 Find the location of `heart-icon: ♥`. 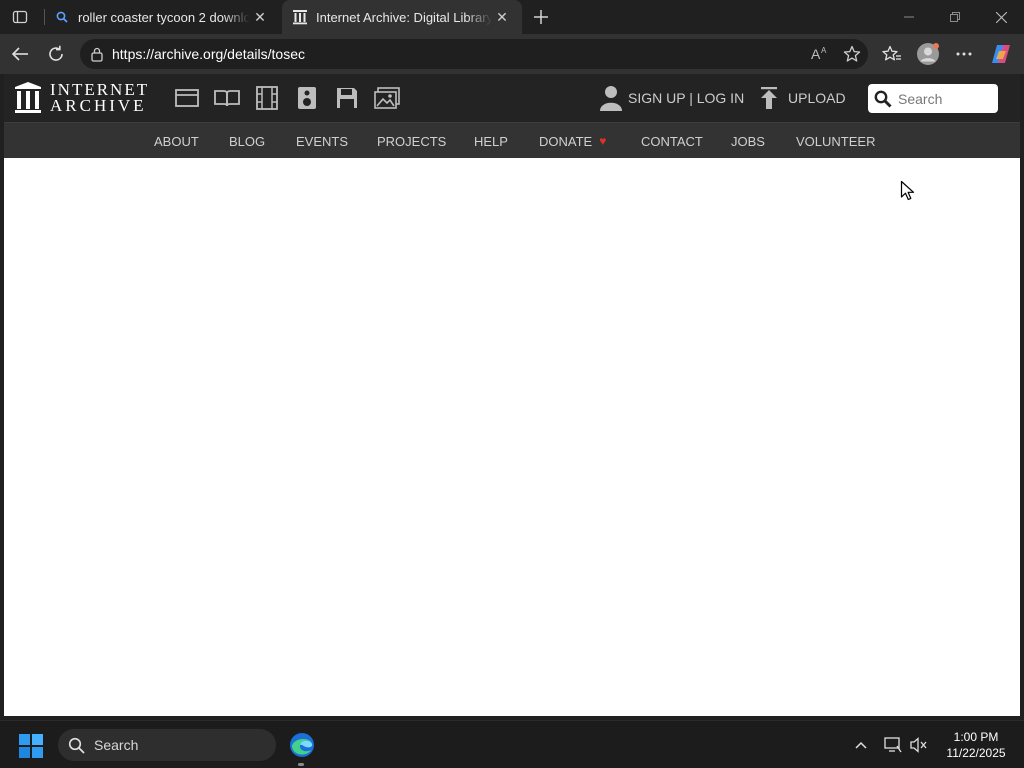

heart-icon: ♥ is located at coordinates (603, 141).